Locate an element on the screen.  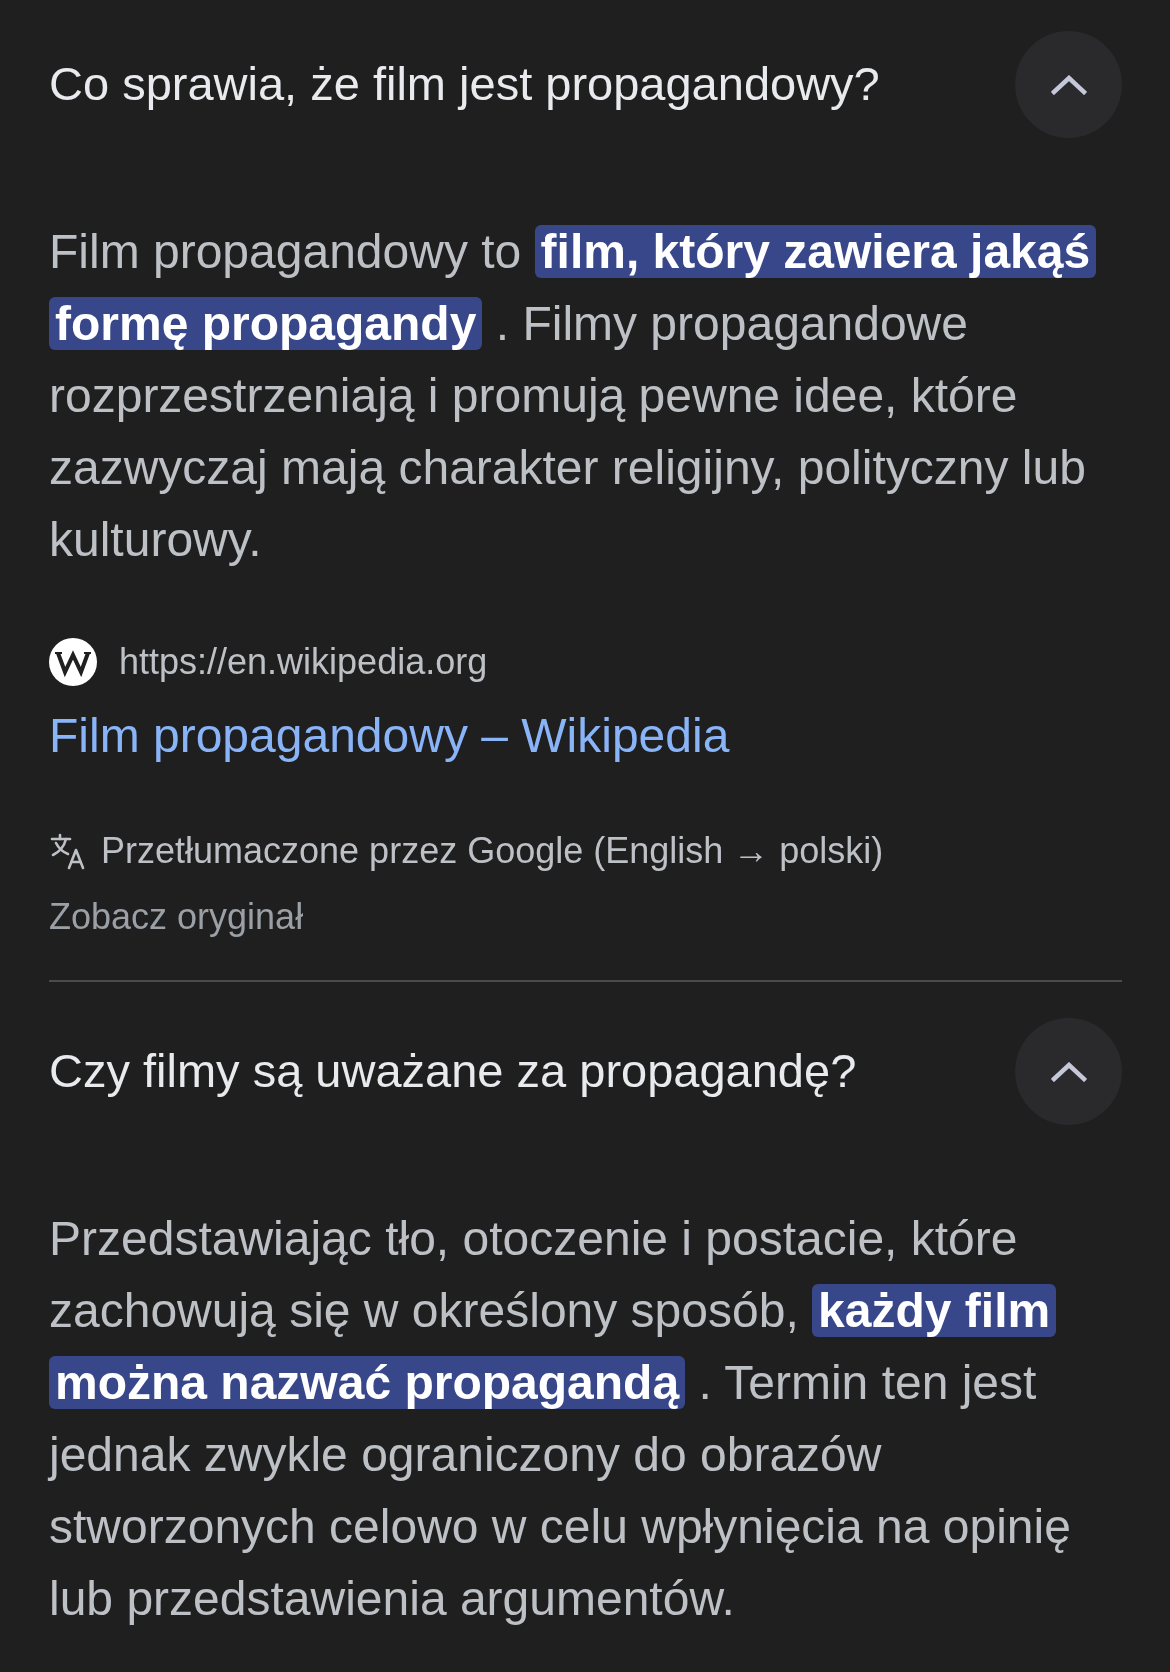
translation-note: Przetłumaczone przez Google (English → polski) is located at coordinates (492, 851).